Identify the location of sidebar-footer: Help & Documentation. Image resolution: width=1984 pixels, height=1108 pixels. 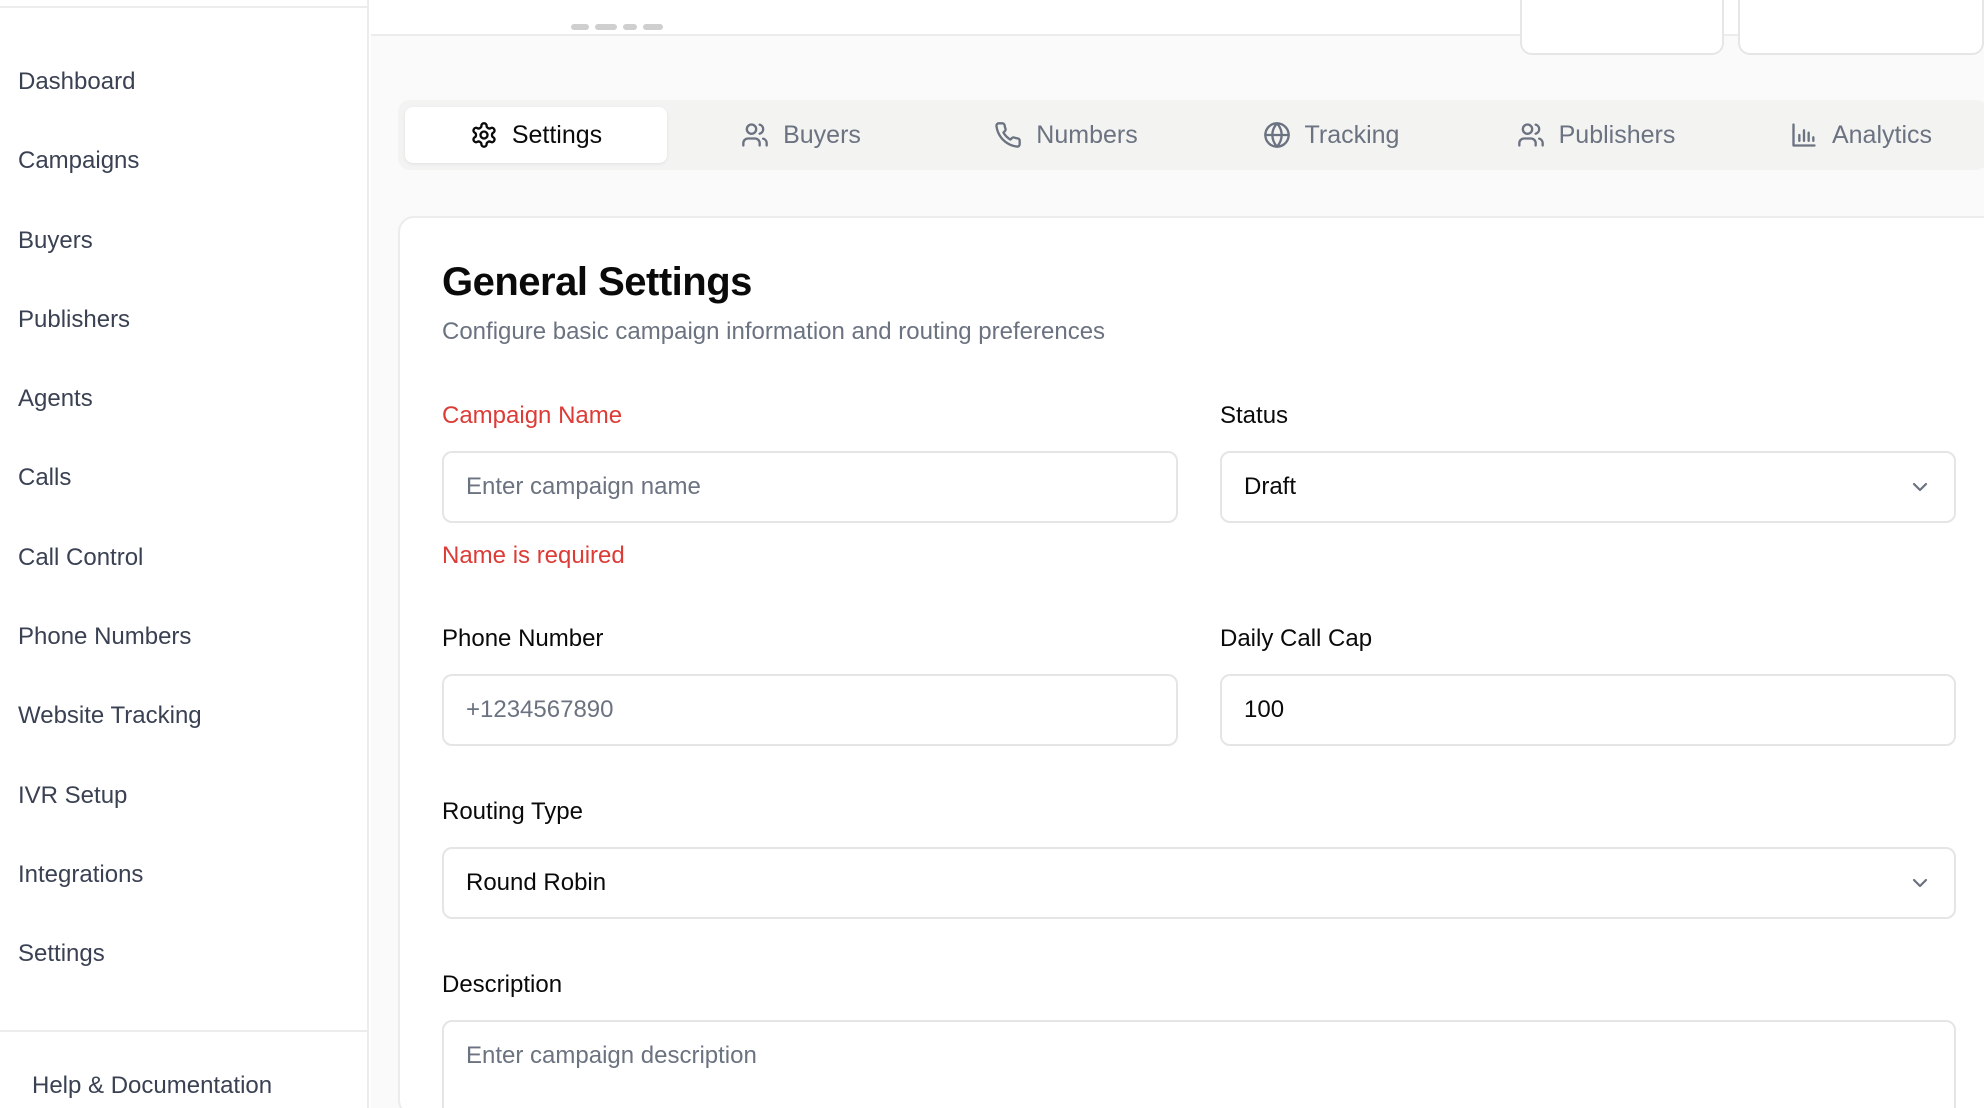
(184, 1069).